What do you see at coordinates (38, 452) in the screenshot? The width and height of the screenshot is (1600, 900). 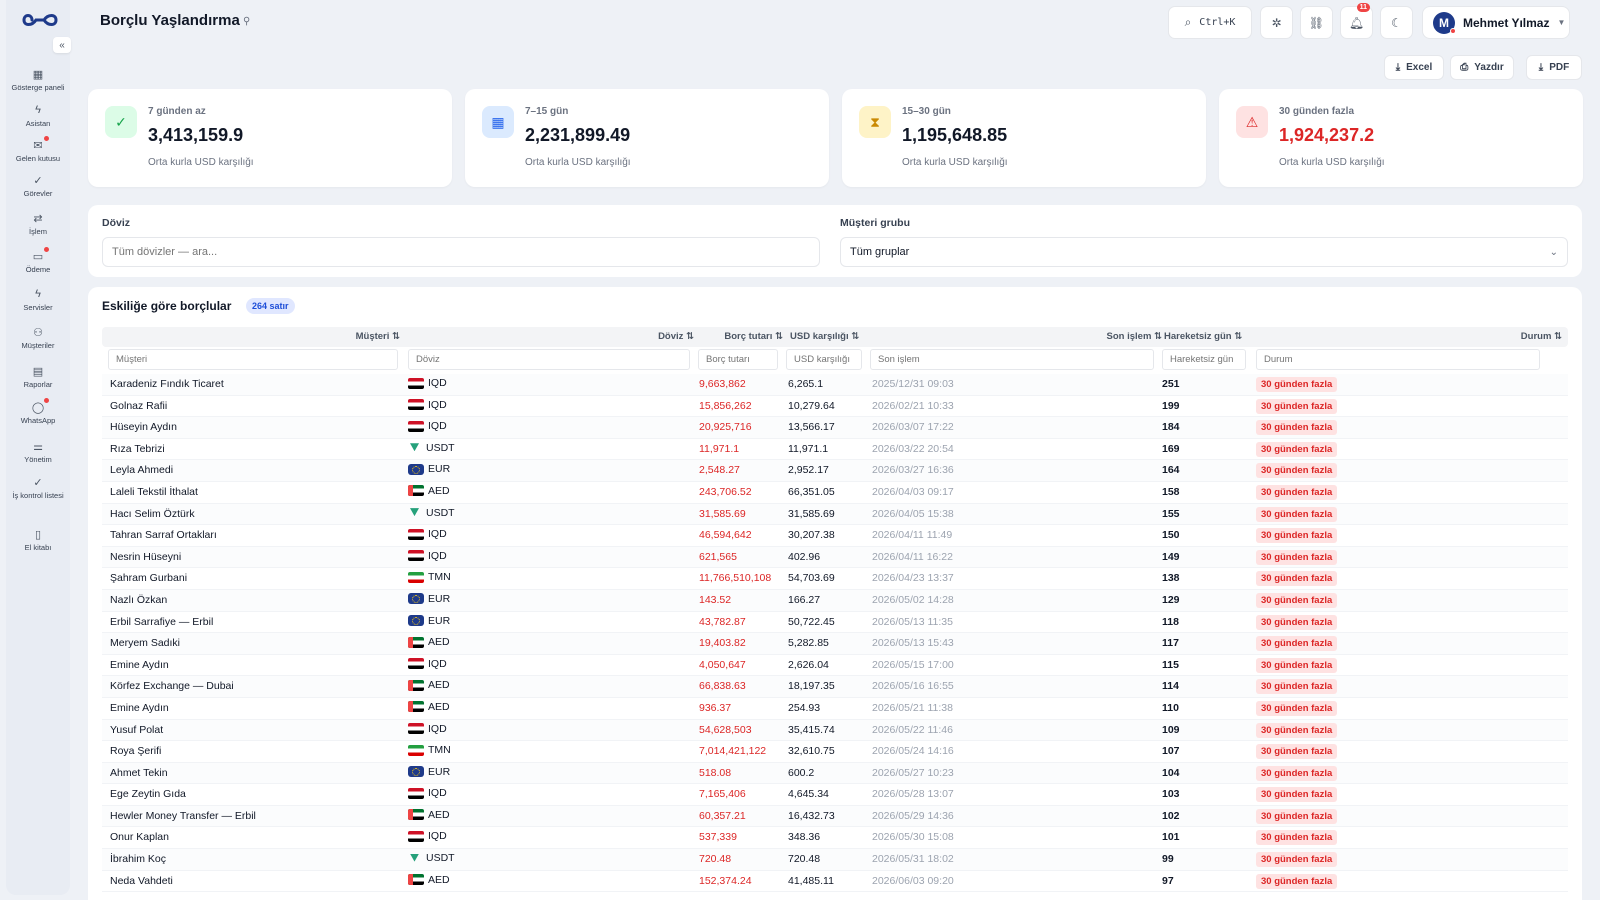 I see `sidebar-item-10: ⚌ Yönetim` at bounding box center [38, 452].